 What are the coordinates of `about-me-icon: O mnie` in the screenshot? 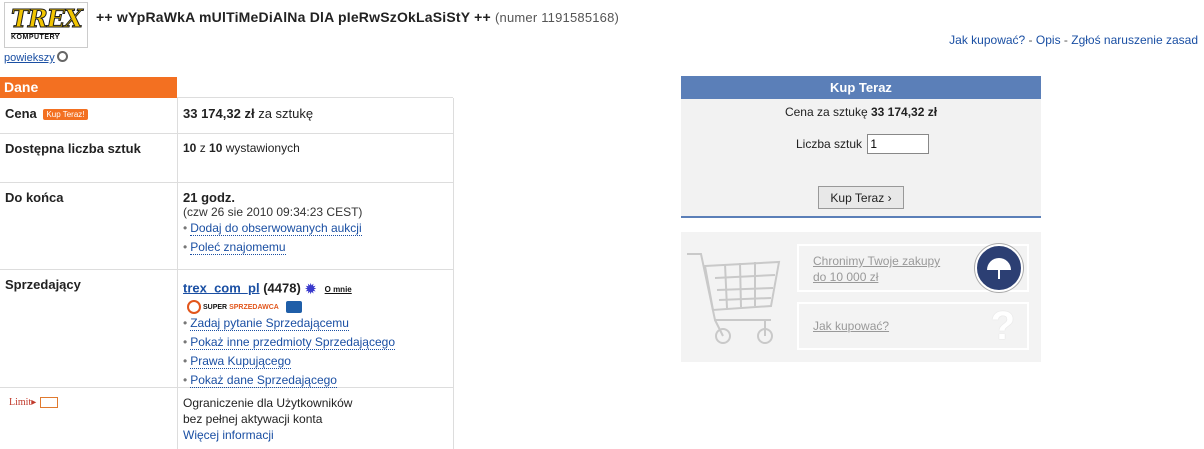 It's located at (338, 289).